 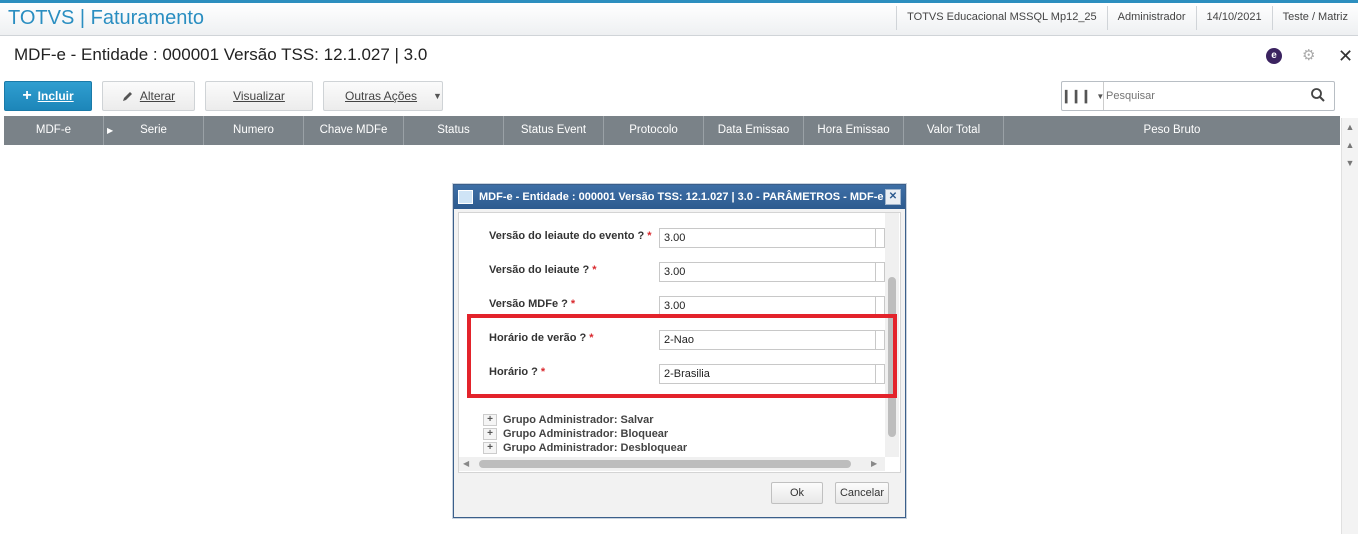 What do you see at coordinates (1172, 130) in the screenshot?
I see `column-header-peso-bruto: Peso Bruto` at bounding box center [1172, 130].